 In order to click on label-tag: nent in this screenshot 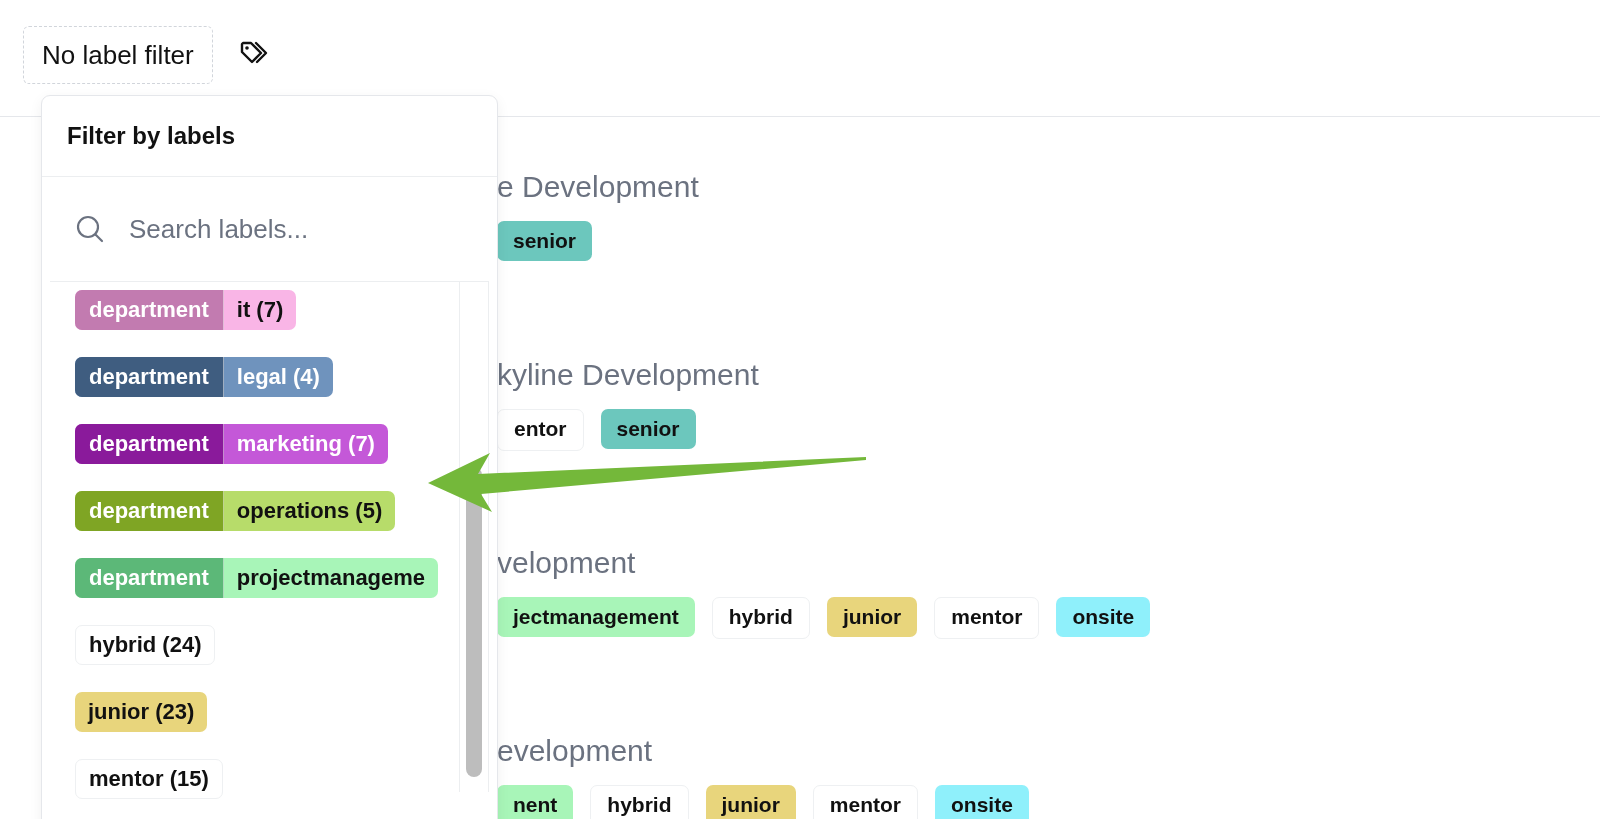, I will do `click(535, 802)`.